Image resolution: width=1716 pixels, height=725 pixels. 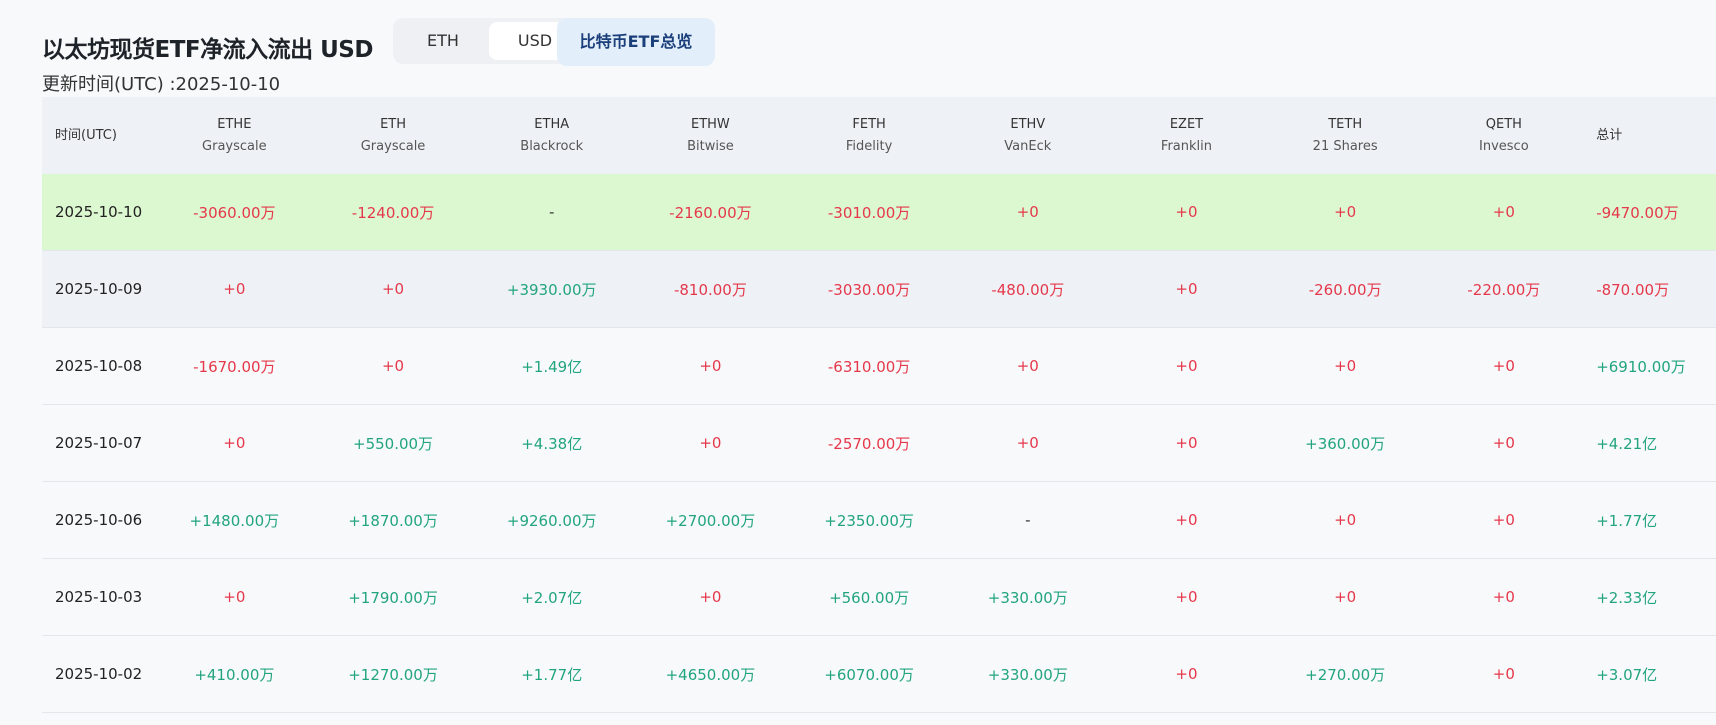 What do you see at coordinates (393, 124) in the screenshot?
I see `column-ticker: ETH` at bounding box center [393, 124].